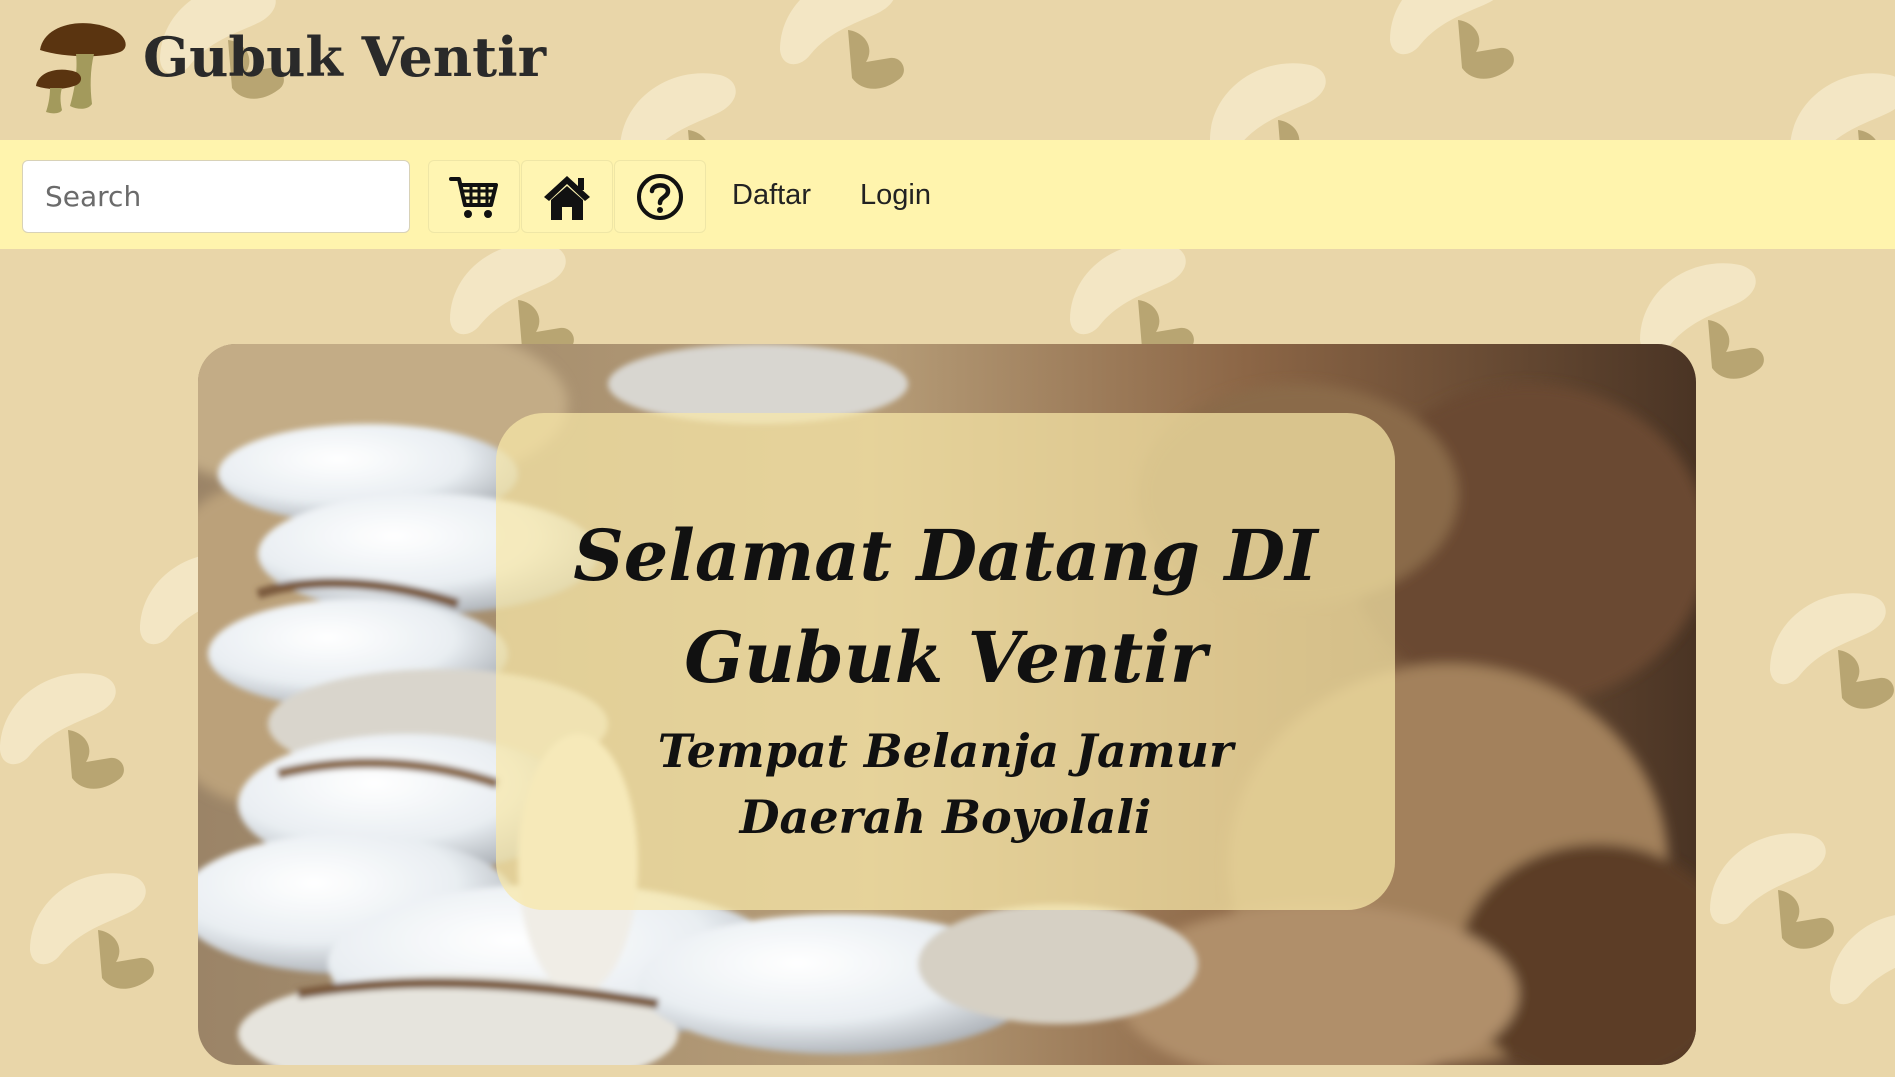  I want to click on welcome-subheading-line1: Tempat Belanja Jamur, so click(945, 751).